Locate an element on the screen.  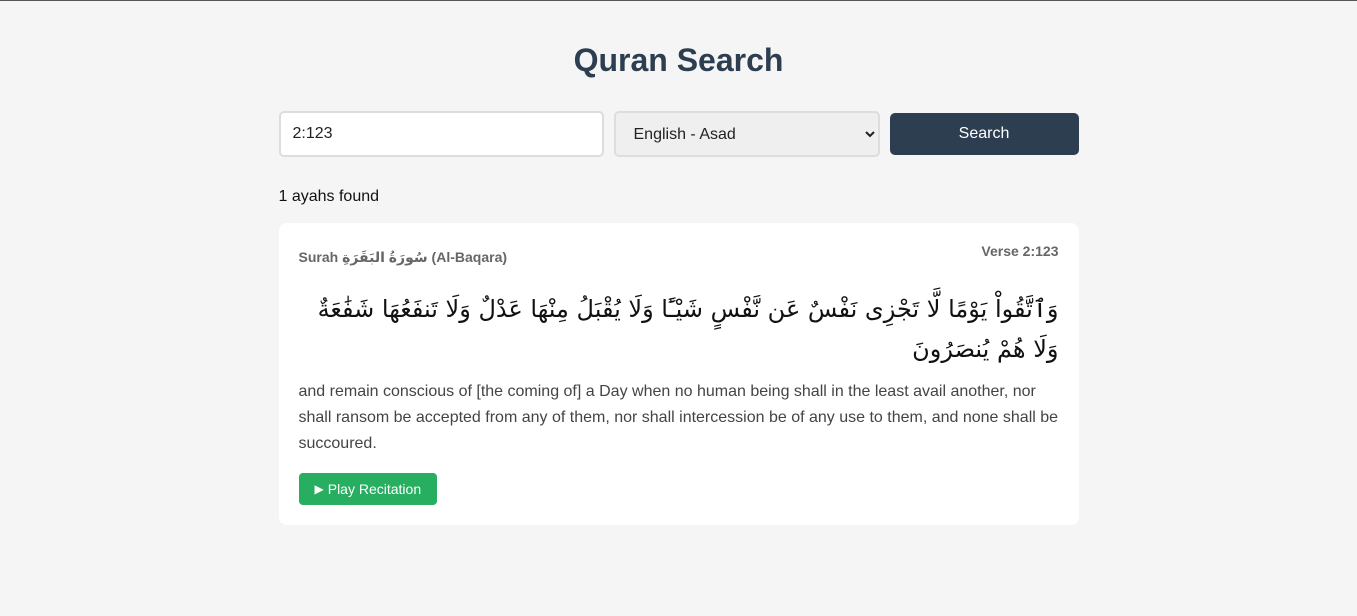
play-recitation-label: Play Recitation is located at coordinates (374, 489).